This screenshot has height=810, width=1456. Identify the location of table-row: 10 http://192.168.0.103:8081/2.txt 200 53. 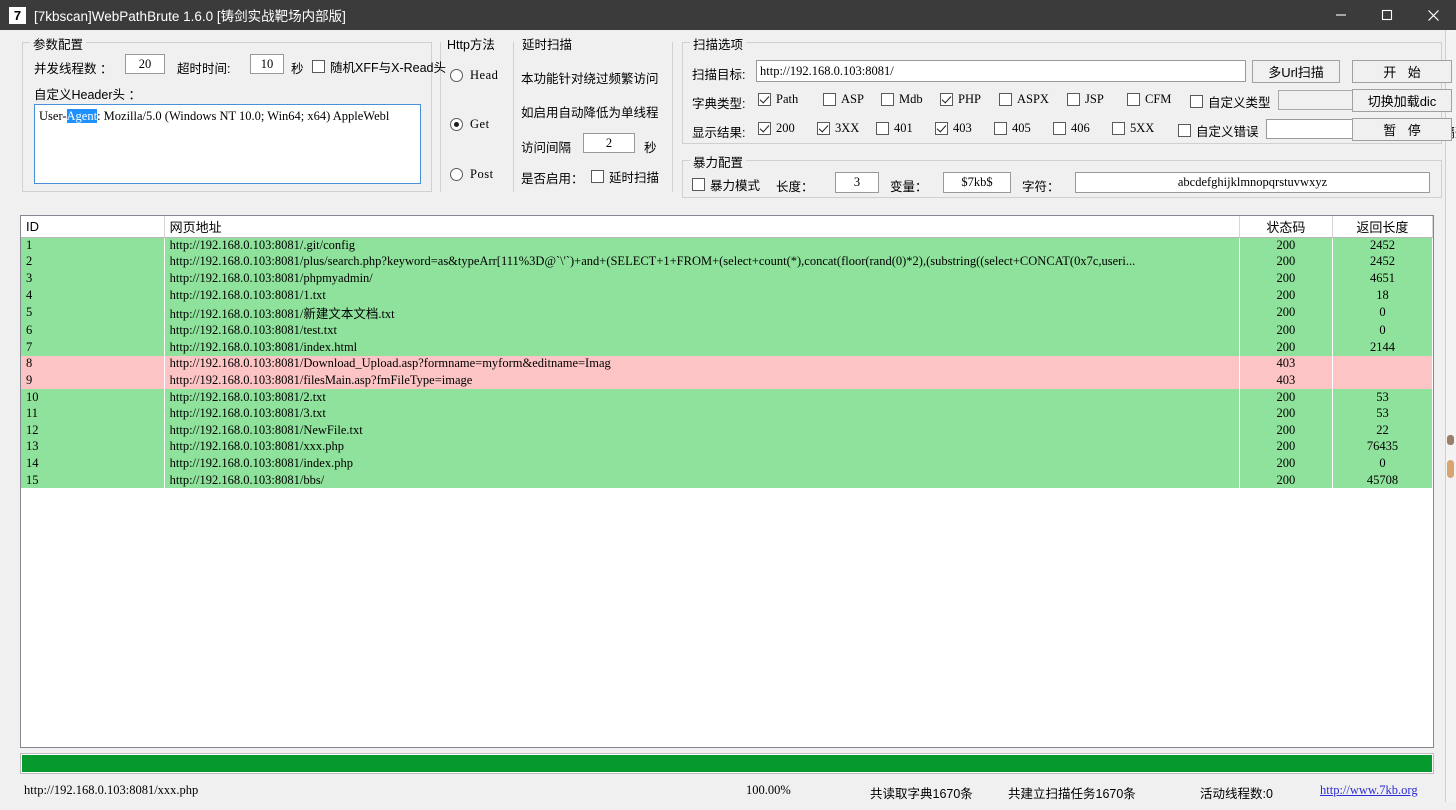
(727, 397).